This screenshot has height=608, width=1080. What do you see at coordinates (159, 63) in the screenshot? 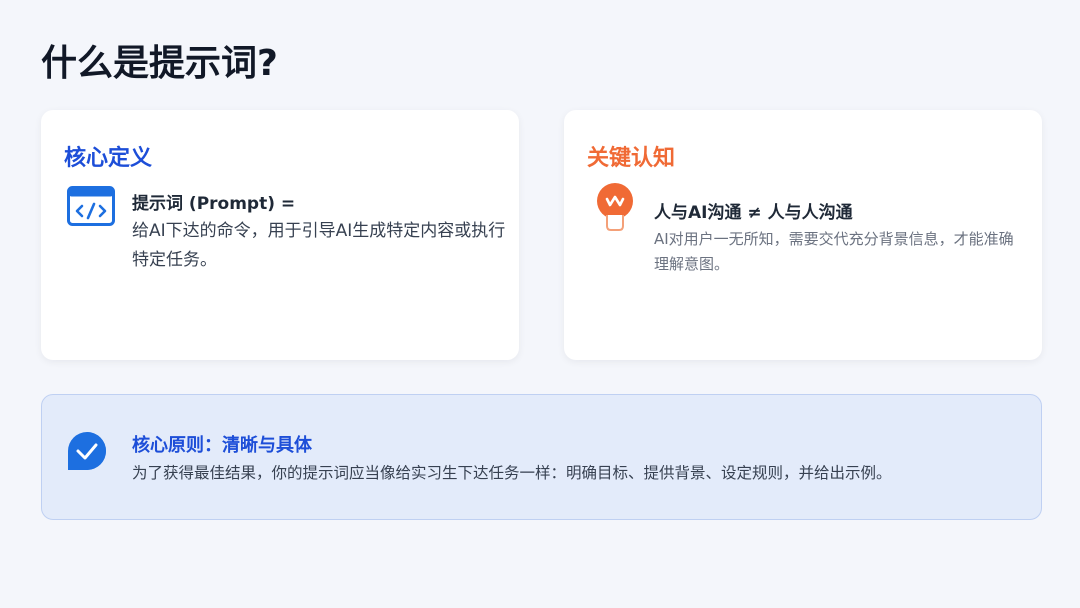
I see `page-title: 什么是提示词?` at bounding box center [159, 63].